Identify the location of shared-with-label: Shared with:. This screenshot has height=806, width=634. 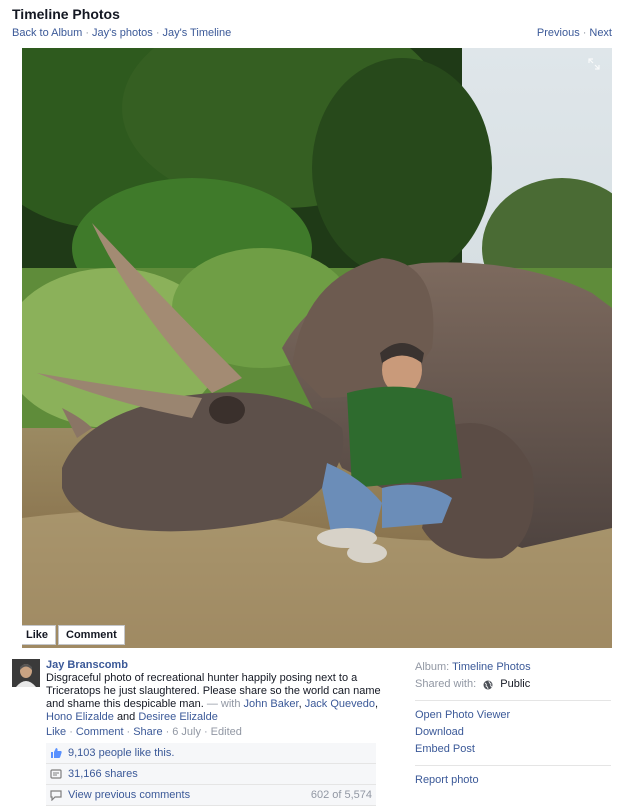
(446, 684).